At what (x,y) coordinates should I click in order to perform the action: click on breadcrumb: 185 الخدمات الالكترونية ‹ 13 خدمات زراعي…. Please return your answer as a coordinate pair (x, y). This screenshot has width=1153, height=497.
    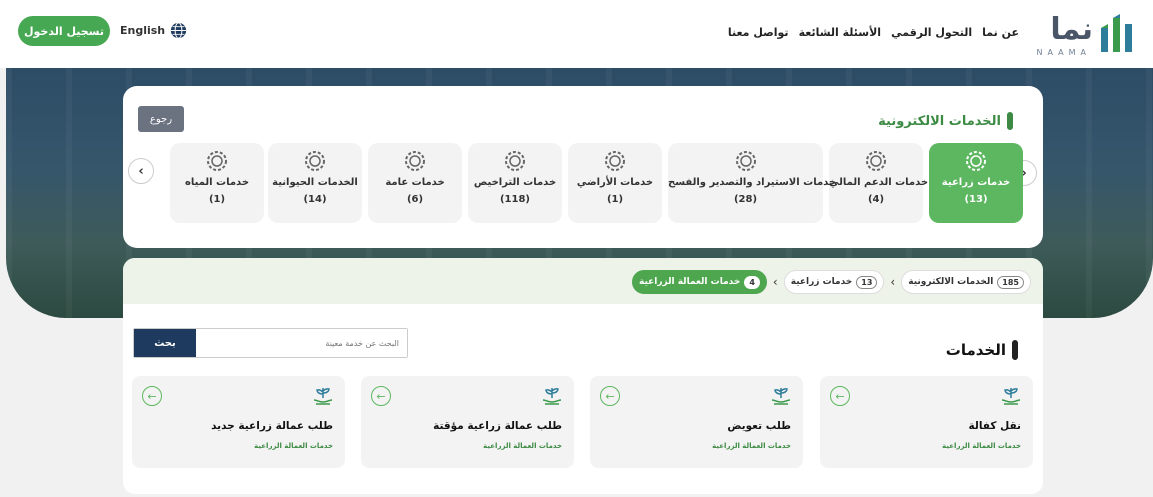
    Looking at the image, I should click on (831, 282).